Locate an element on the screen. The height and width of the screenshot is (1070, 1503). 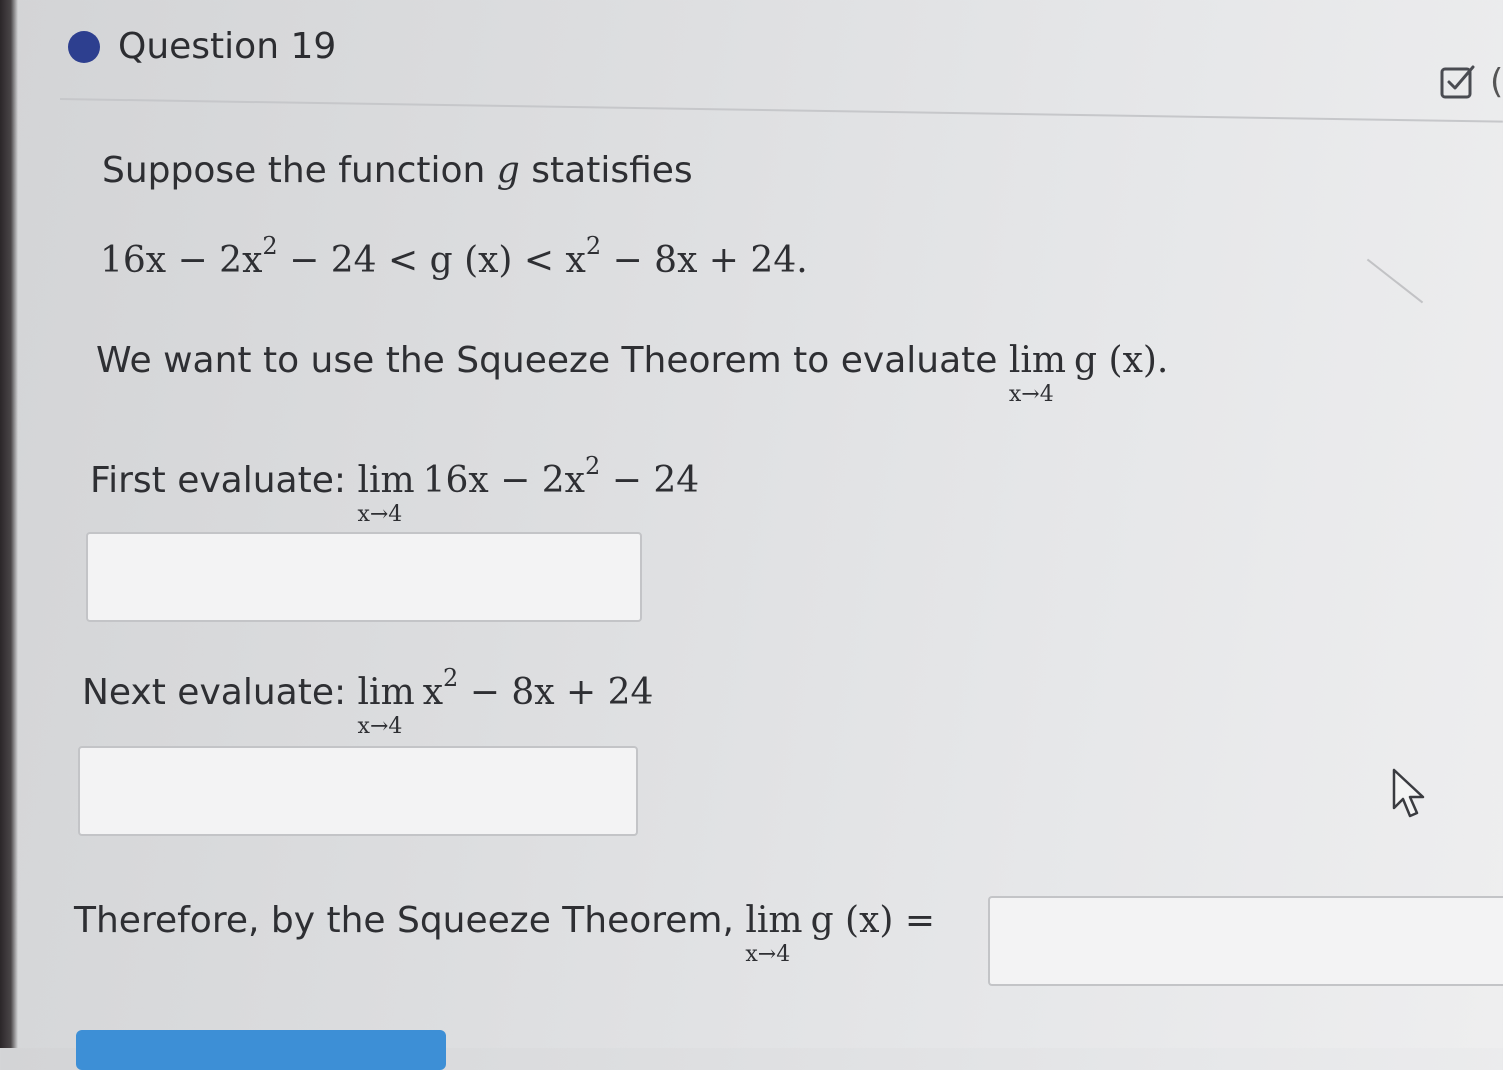
ineq-left-exp: 2 is located at coordinates (270, 246).